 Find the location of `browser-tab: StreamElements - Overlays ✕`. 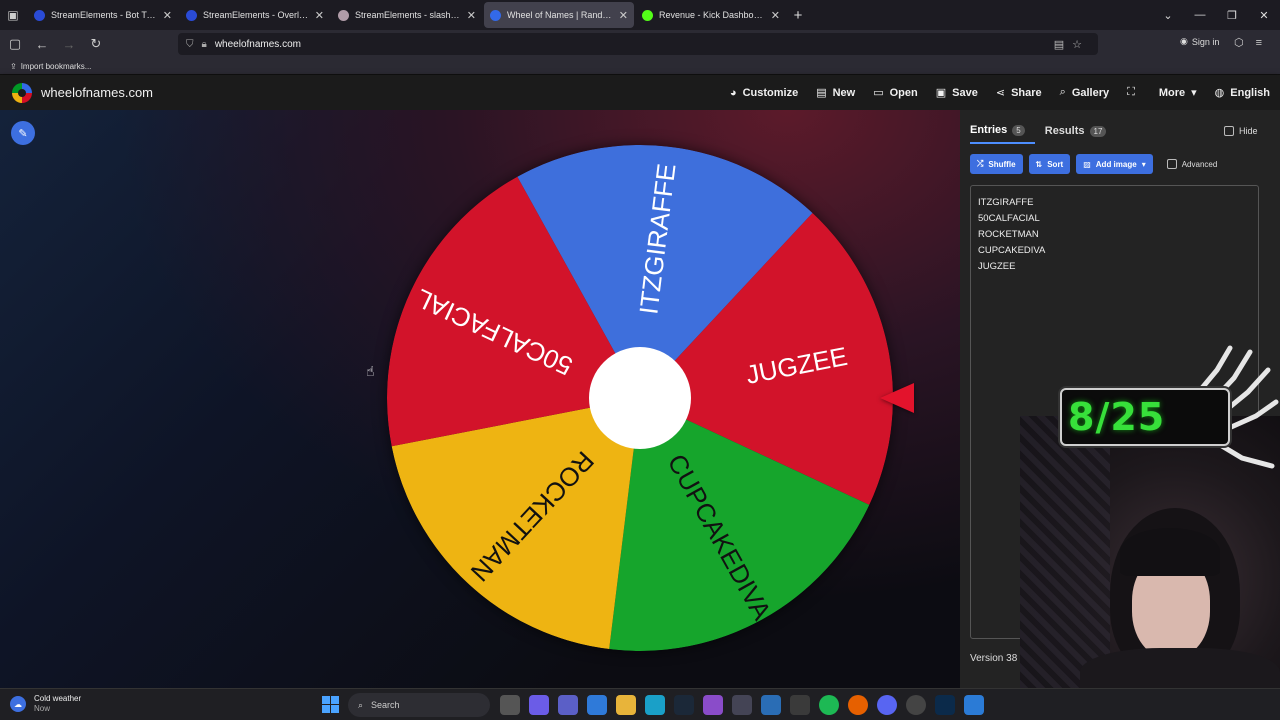

browser-tab: StreamElements - Overlays ✕ is located at coordinates (255, 15).